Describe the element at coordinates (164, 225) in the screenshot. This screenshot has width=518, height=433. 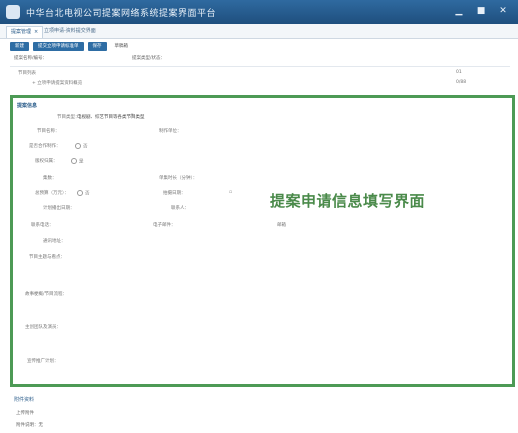
I see `email-label: 电子邮件：` at that location.